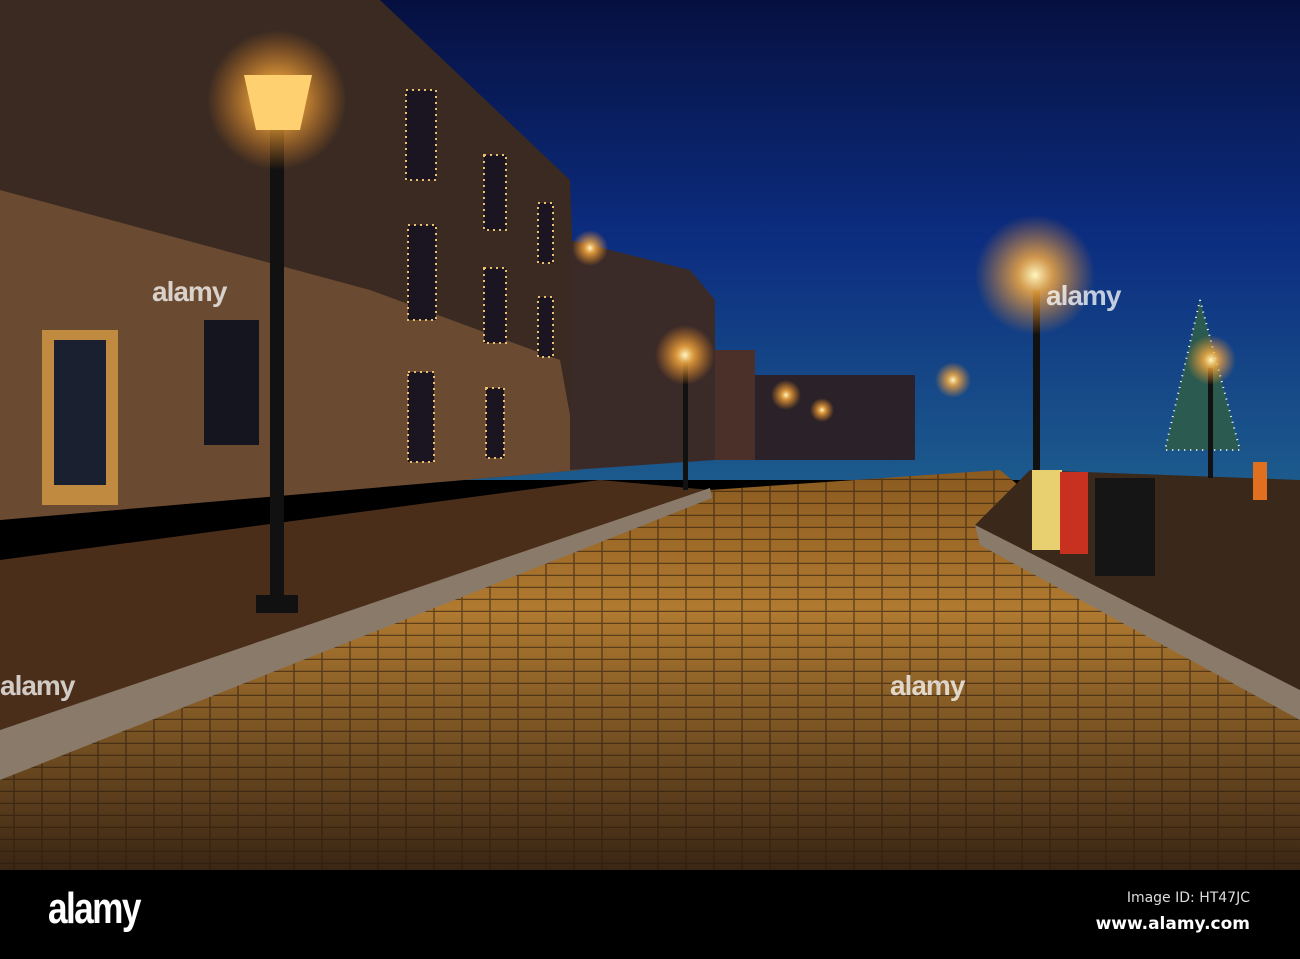  Describe the element at coordinates (1172, 924) in the screenshot. I see `site-url: www.alamy.com` at that location.